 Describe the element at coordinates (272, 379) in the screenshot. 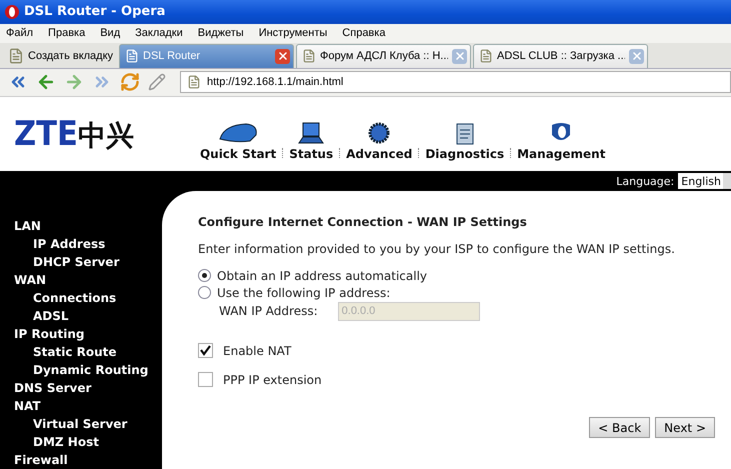

I see `checkbox-label: PPP IP extension` at that location.